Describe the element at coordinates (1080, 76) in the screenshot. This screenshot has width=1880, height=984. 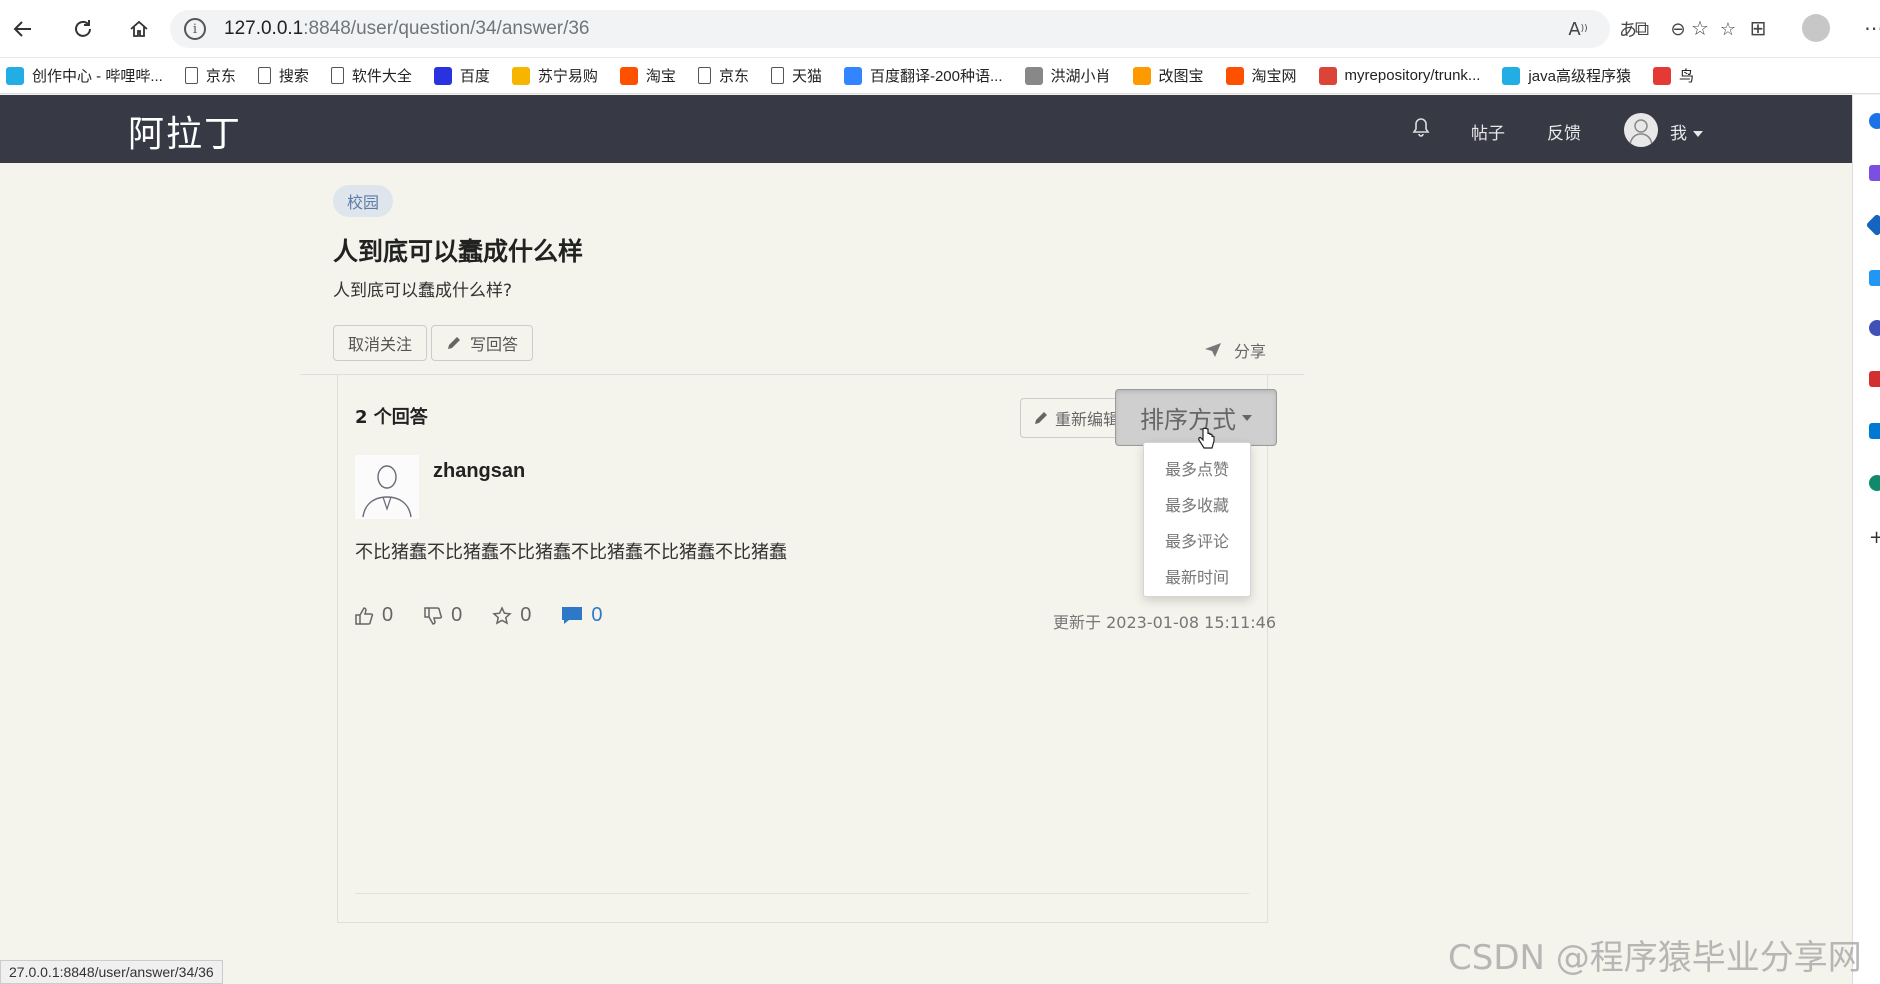
I see `bookmark-label: 洪湖小肖` at that location.